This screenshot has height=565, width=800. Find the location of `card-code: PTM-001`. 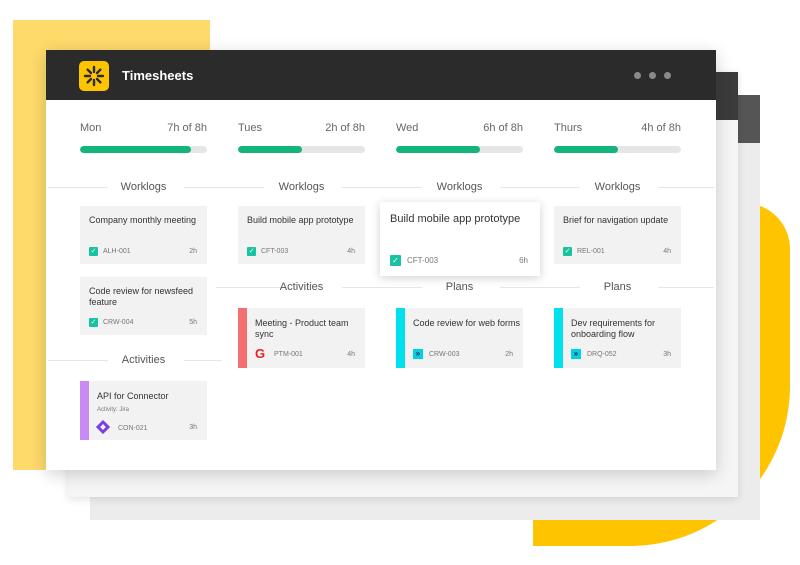

card-code: PTM-001 is located at coordinates (288, 354).